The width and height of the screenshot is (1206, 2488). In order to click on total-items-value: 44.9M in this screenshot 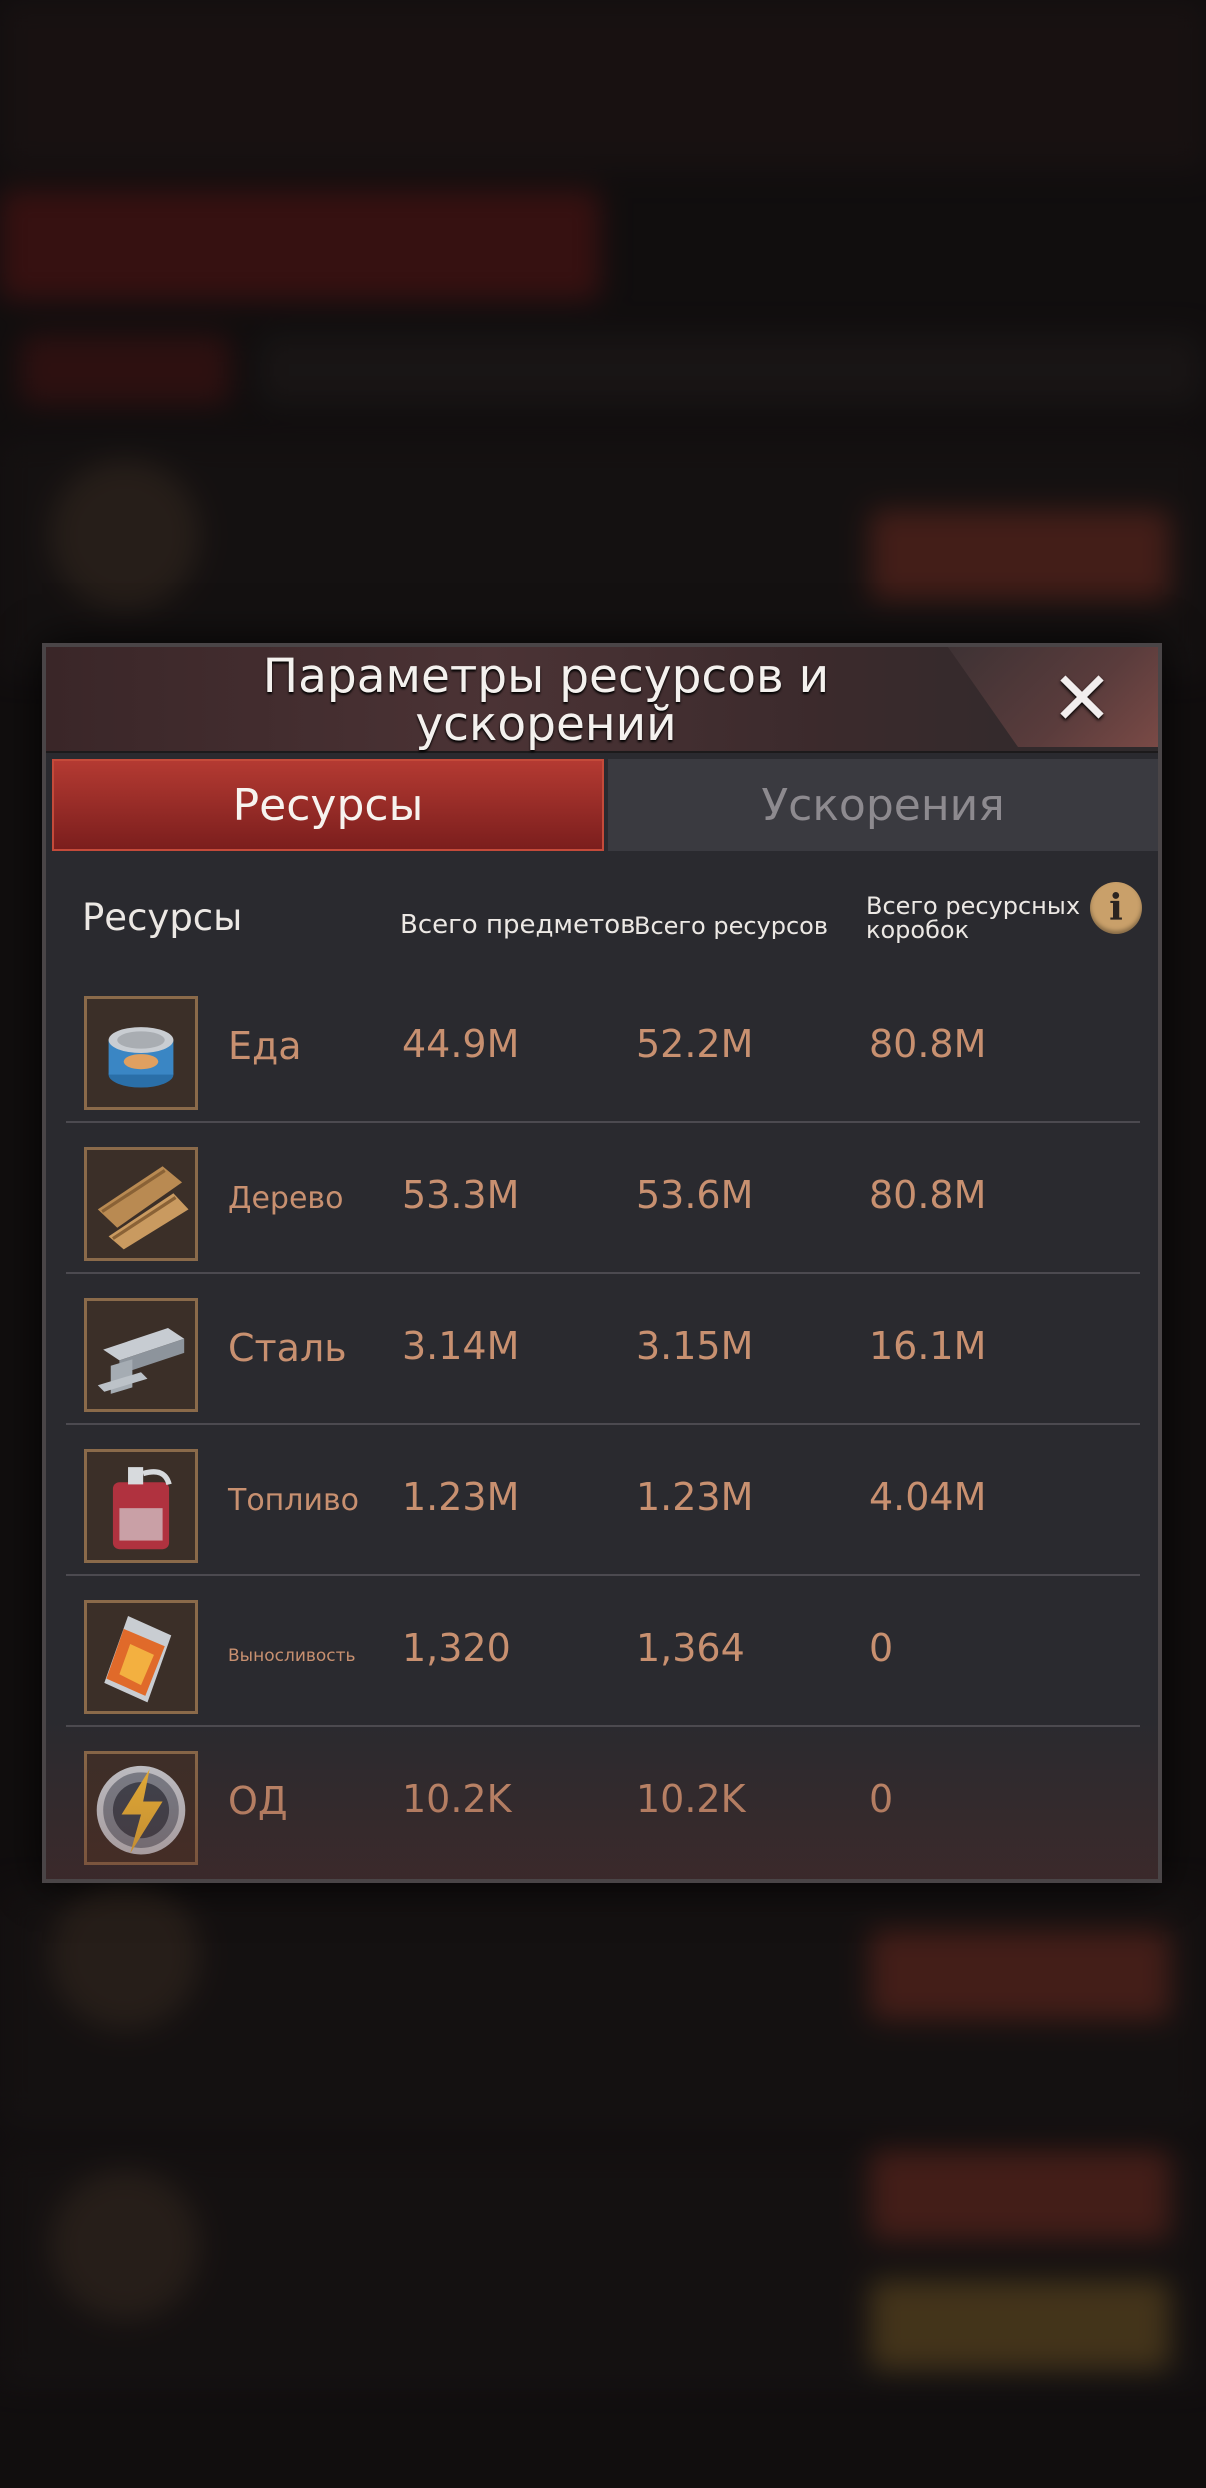, I will do `click(461, 1044)`.